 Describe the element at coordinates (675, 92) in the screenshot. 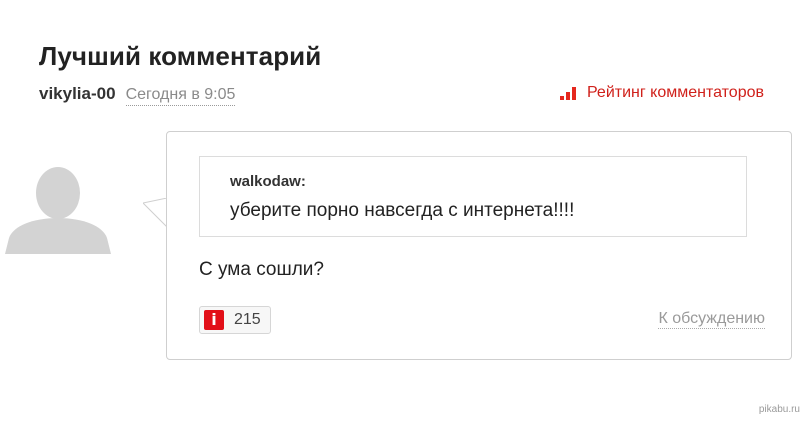

I see `commentators-rating-label: Рейтинг комментаторов` at that location.